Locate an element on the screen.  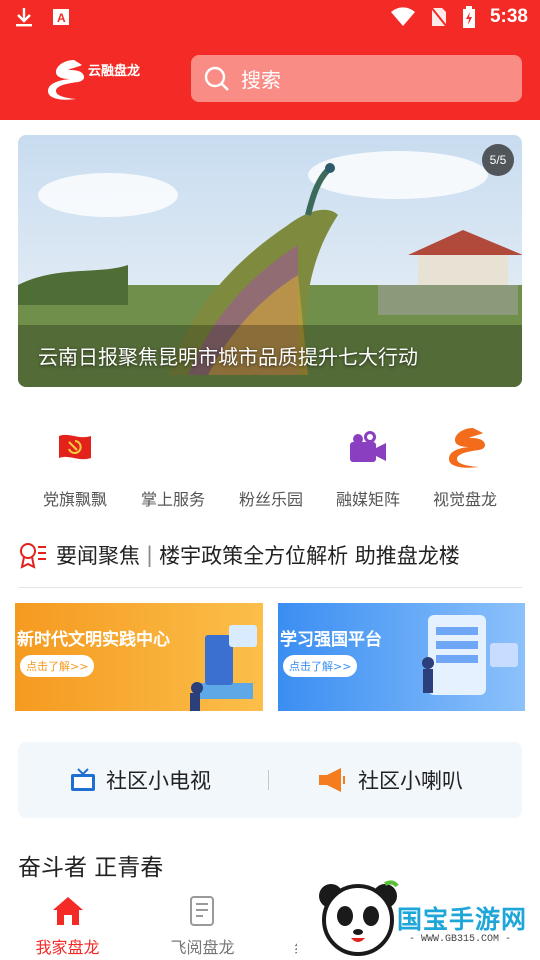
tv-icon is located at coordinates (83, 779).